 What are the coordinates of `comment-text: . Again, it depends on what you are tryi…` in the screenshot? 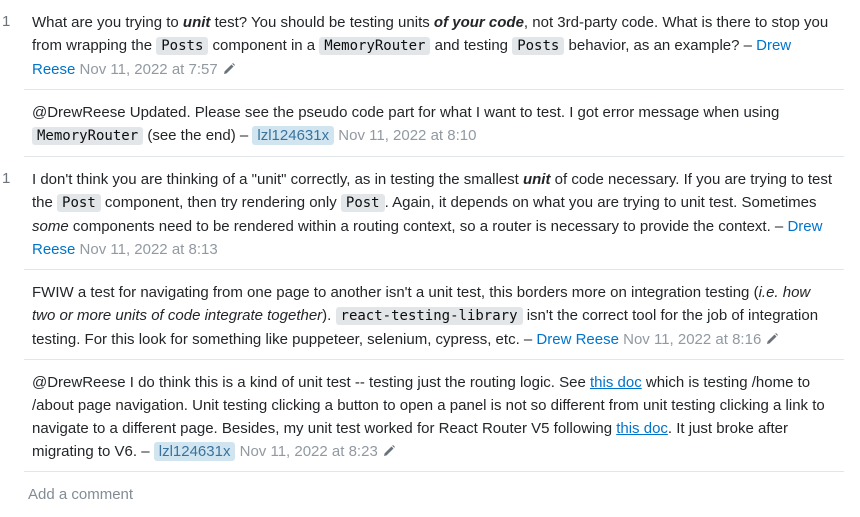 It's located at (600, 202).